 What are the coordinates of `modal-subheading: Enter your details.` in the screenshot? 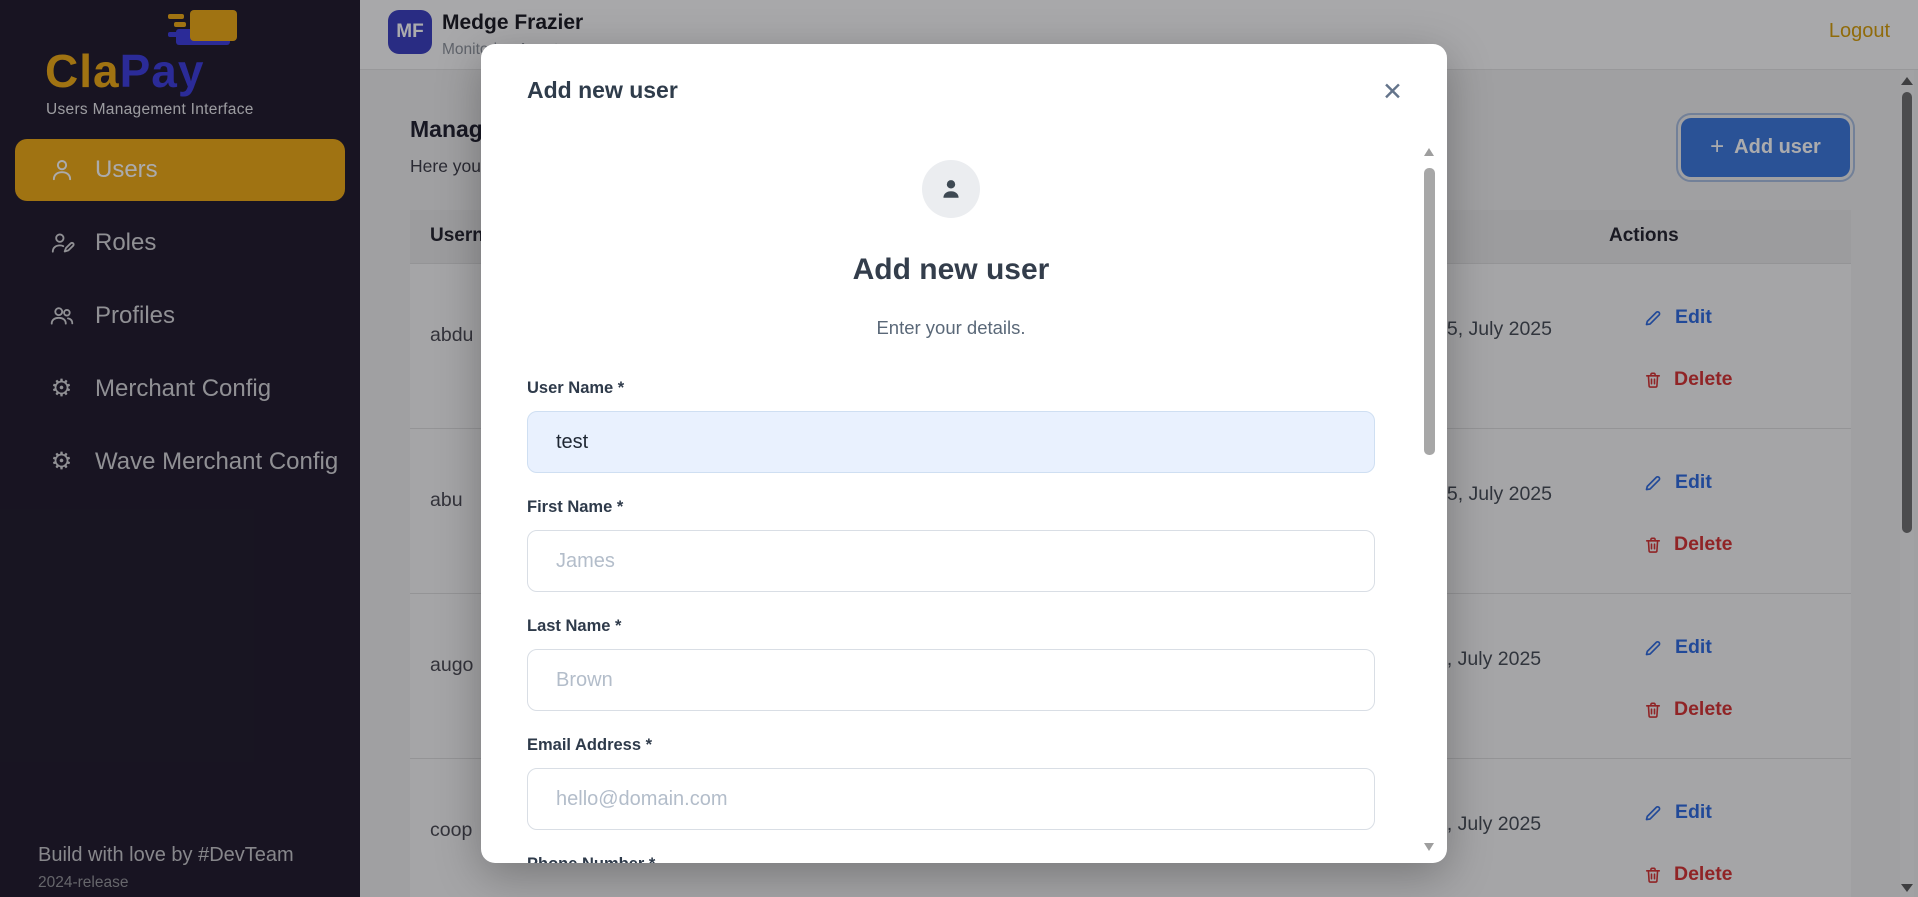 It's located at (951, 327).